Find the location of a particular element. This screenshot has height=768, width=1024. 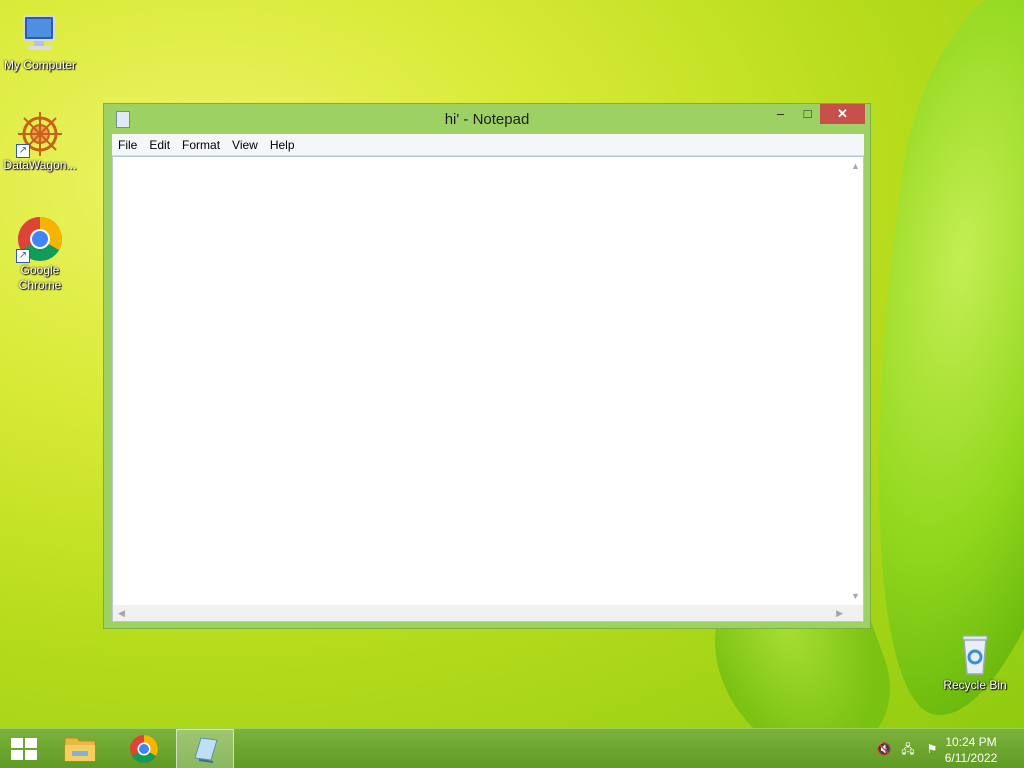

scroll-left-arrow-icon: ◀ is located at coordinates (121, 613).